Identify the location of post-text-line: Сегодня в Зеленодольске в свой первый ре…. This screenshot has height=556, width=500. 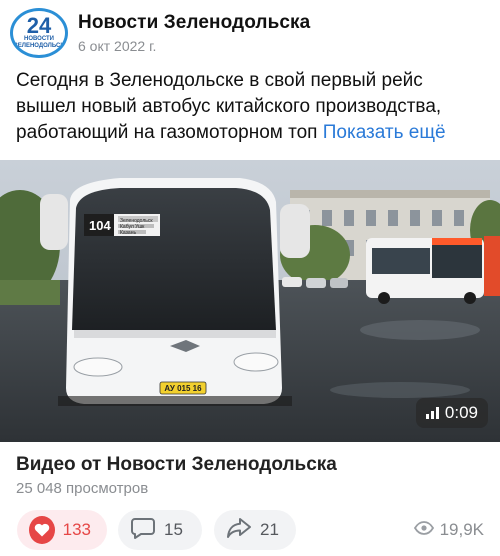
(219, 80).